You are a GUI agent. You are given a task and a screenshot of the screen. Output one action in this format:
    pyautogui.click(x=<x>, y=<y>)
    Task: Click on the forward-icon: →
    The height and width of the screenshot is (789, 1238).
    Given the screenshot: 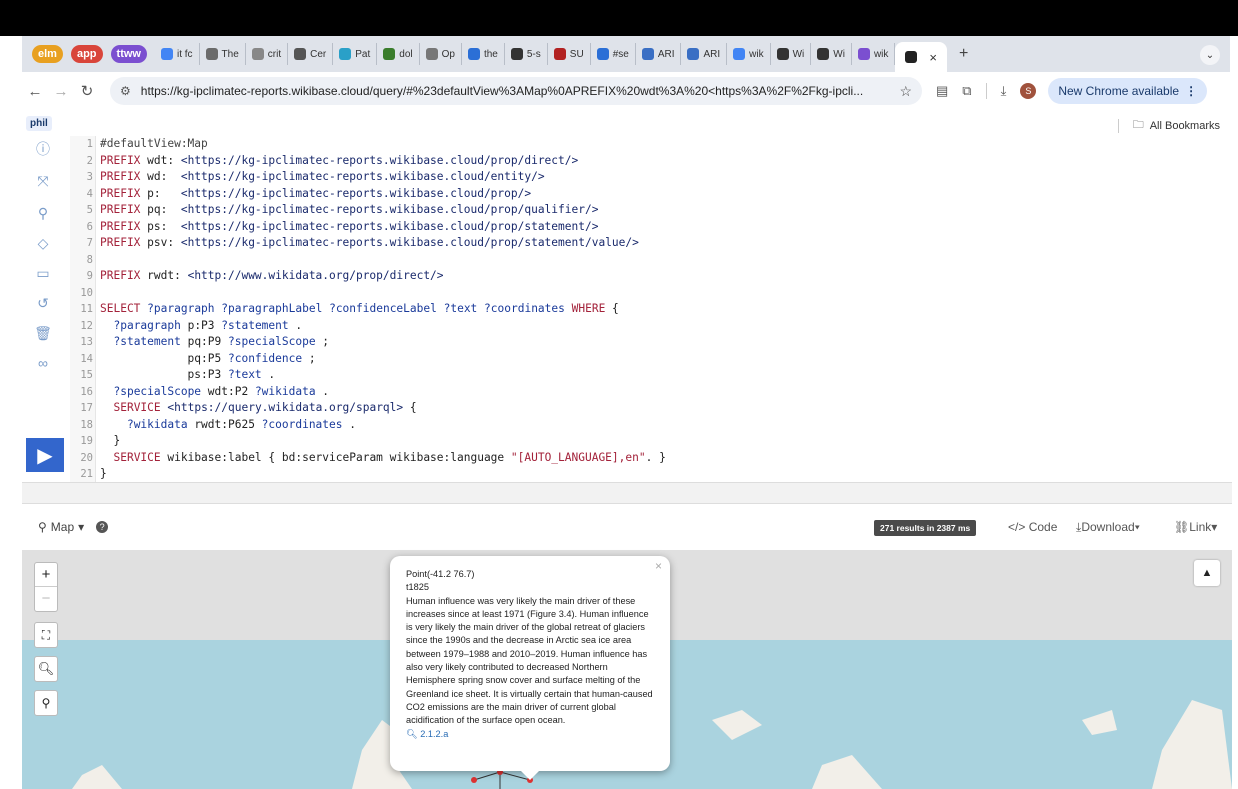 What is the action you would take?
    pyautogui.click(x=61, y=91)
    